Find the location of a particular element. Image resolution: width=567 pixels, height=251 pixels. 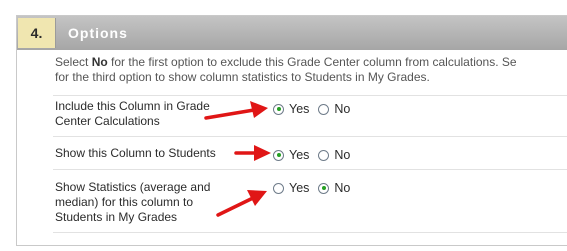

radio-no-include-in-calculations is located at coordinates (324, 109).